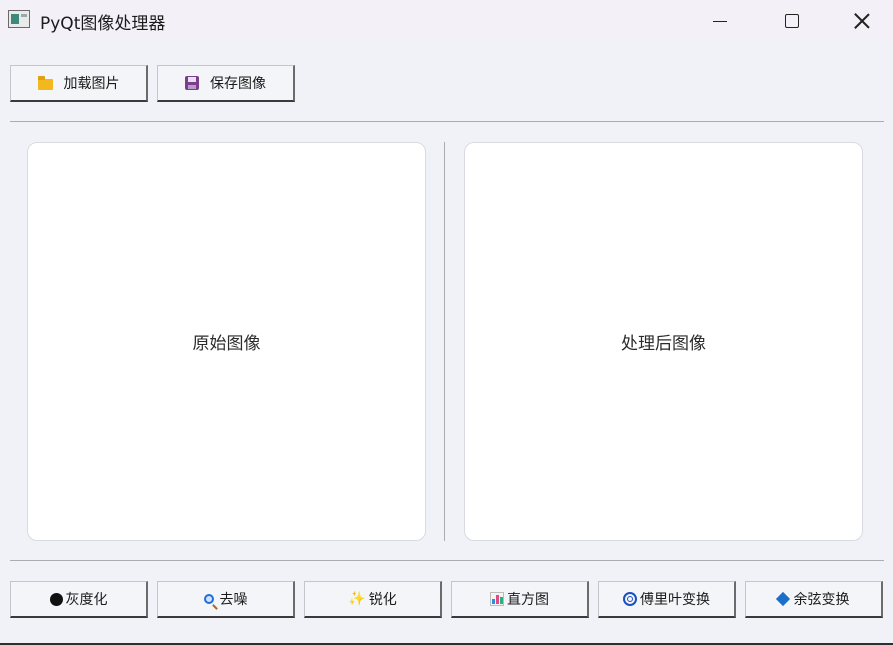  I want to click on title-bar: PyQt图像处理器, so click(446, 21).